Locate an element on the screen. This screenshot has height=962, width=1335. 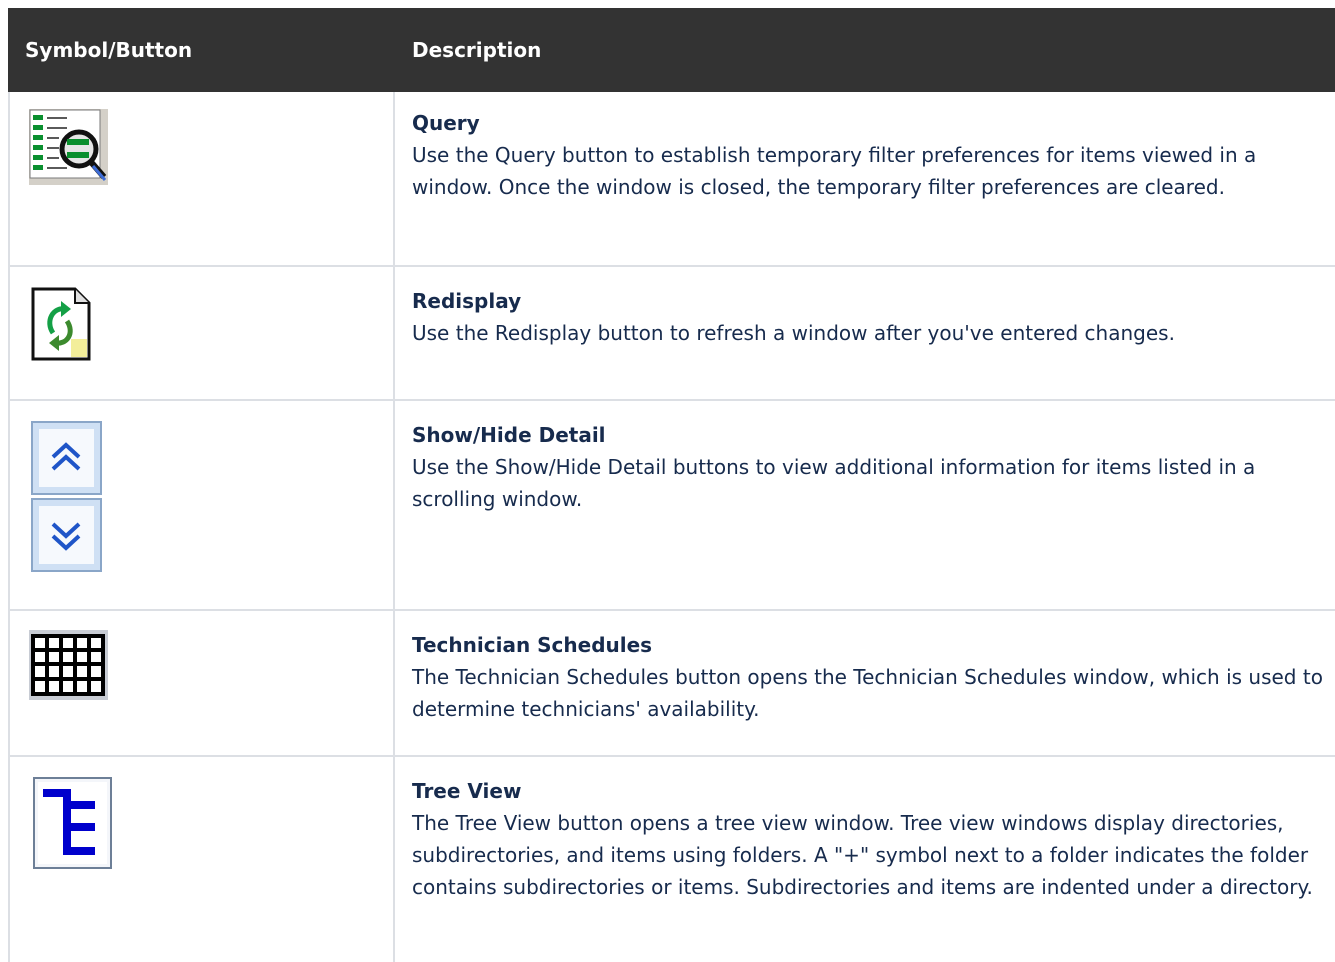
row-title: Show/Hide Detail is located at coordinates (509, 435).